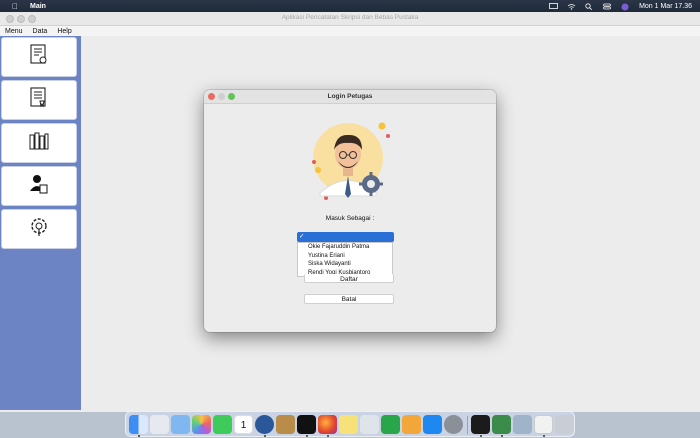 The width and height of the screenshot is (700, 438). I want to click on system-preferences-icon, so click(453, 424).